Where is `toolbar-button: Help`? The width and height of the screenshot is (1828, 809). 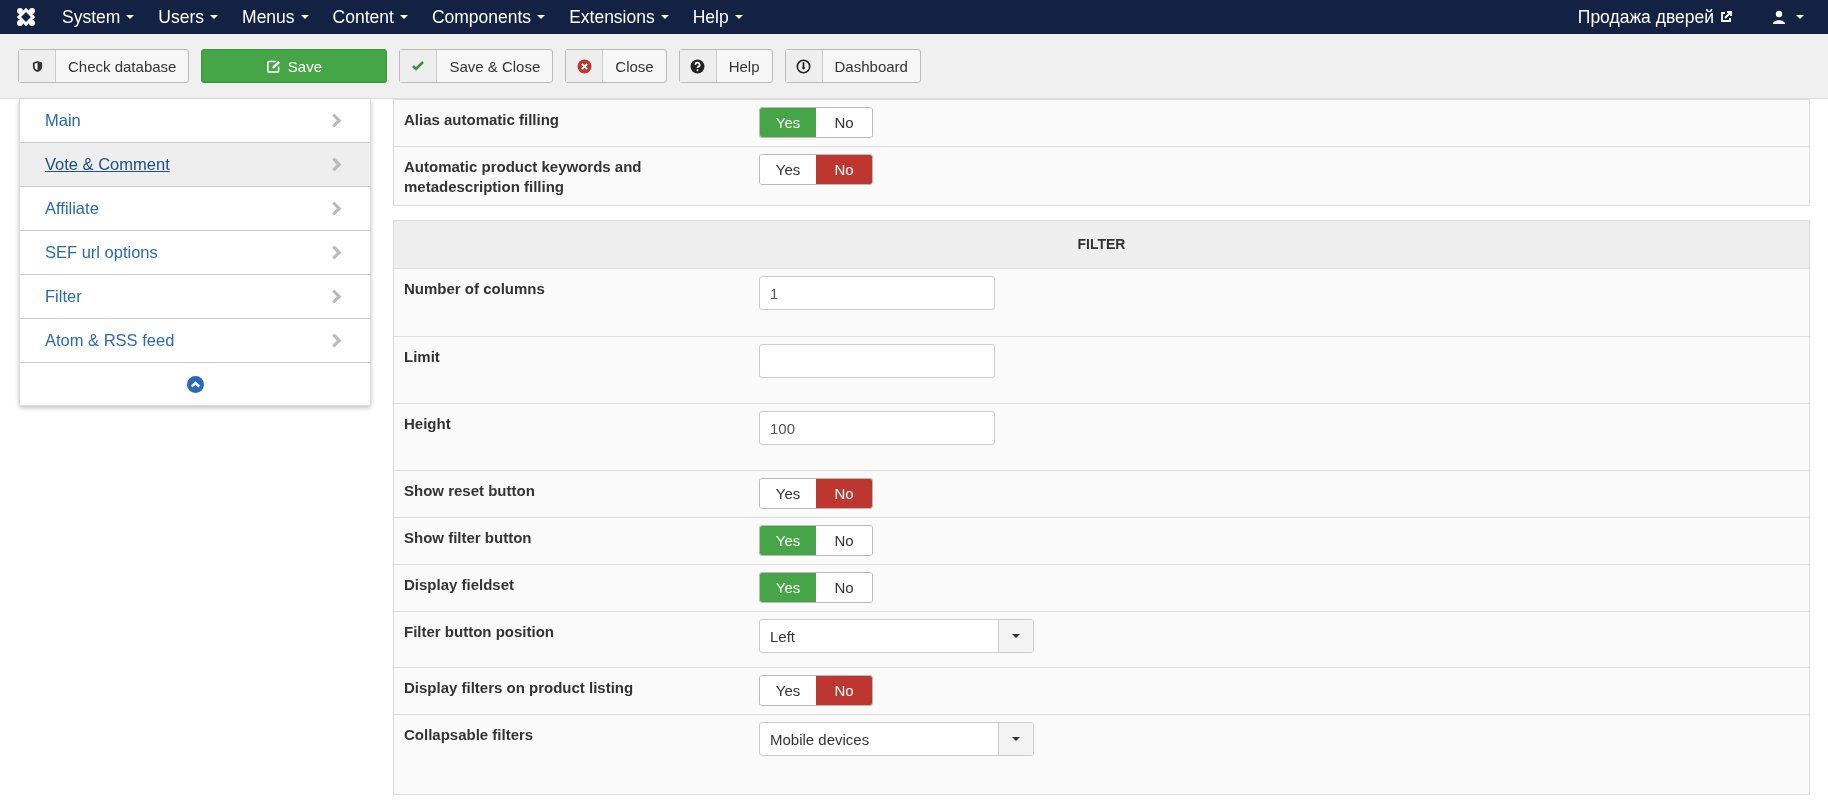
toolbar-button: Help is located at coordinates (725, 66).